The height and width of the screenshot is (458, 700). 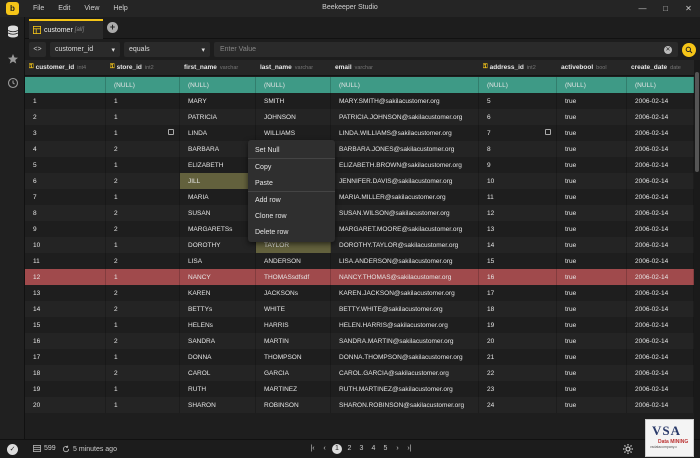 I want to click on table-cell: PATRICIA.JOHNSON@sakilacustomer.org, so click(x=405, y=117).